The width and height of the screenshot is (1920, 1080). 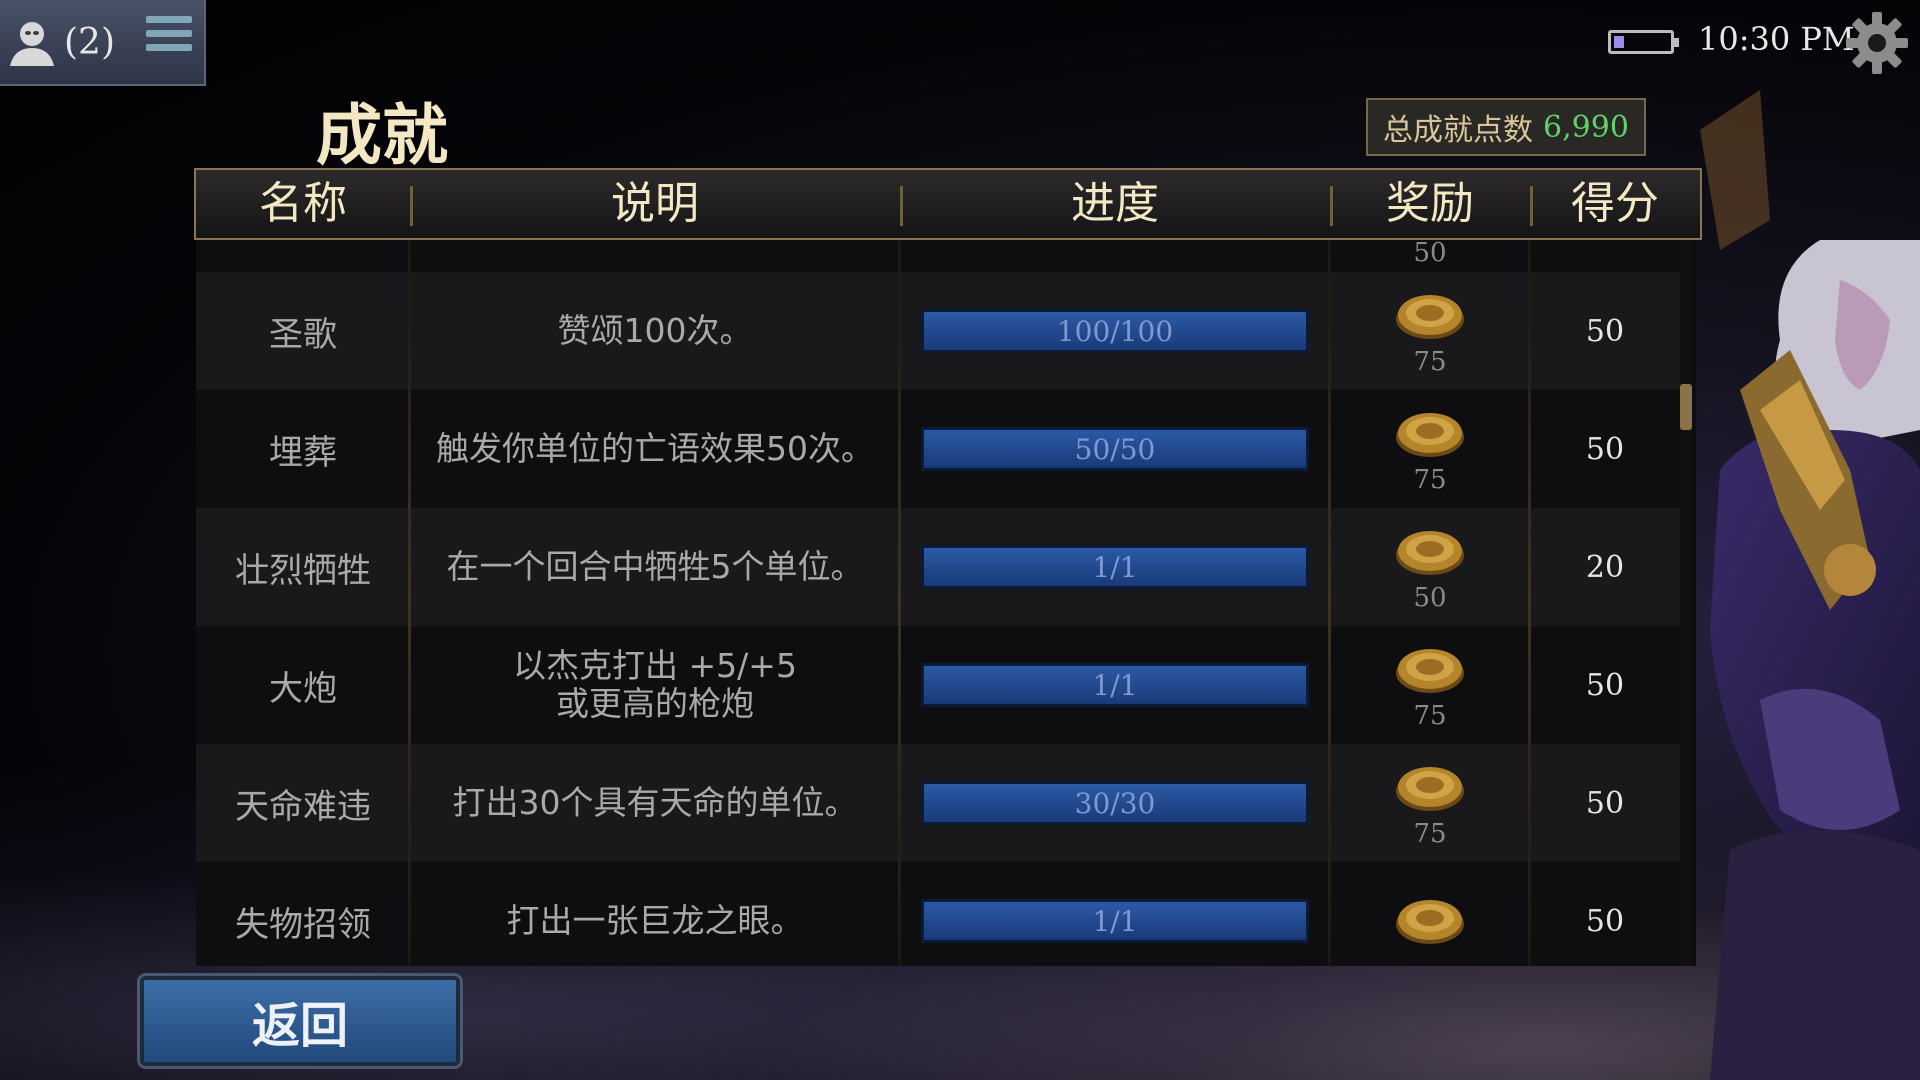 I want to click on achievement-name: 圣歌, so click(x=303, y=334).